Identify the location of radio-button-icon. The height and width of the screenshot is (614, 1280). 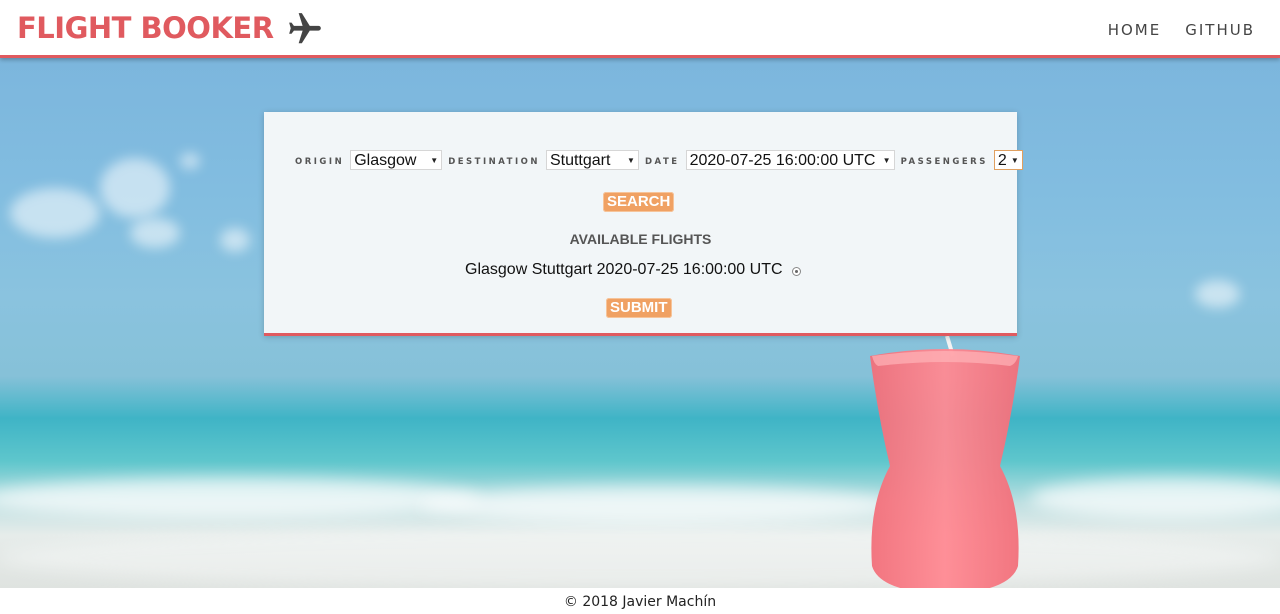
(796, 271).